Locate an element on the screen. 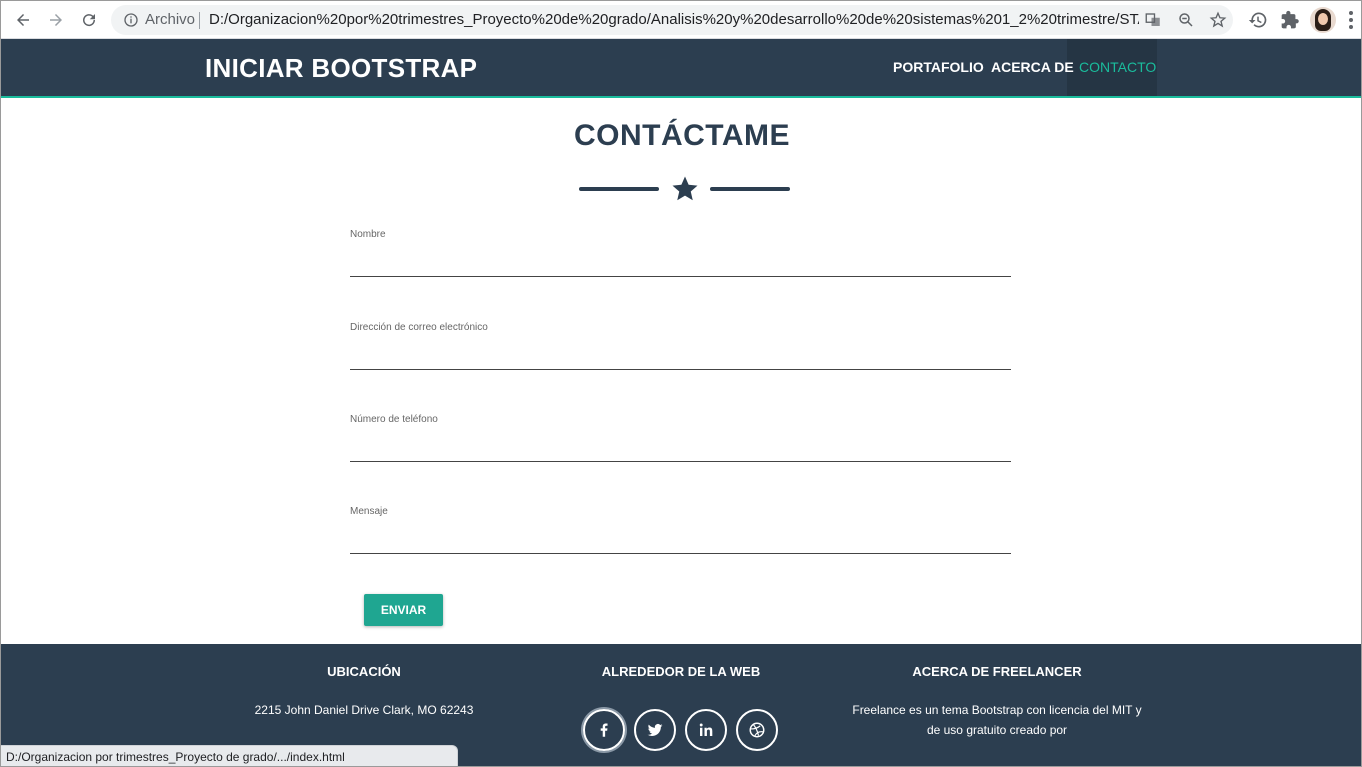  forward-icon is located at coordinates (56, 20).